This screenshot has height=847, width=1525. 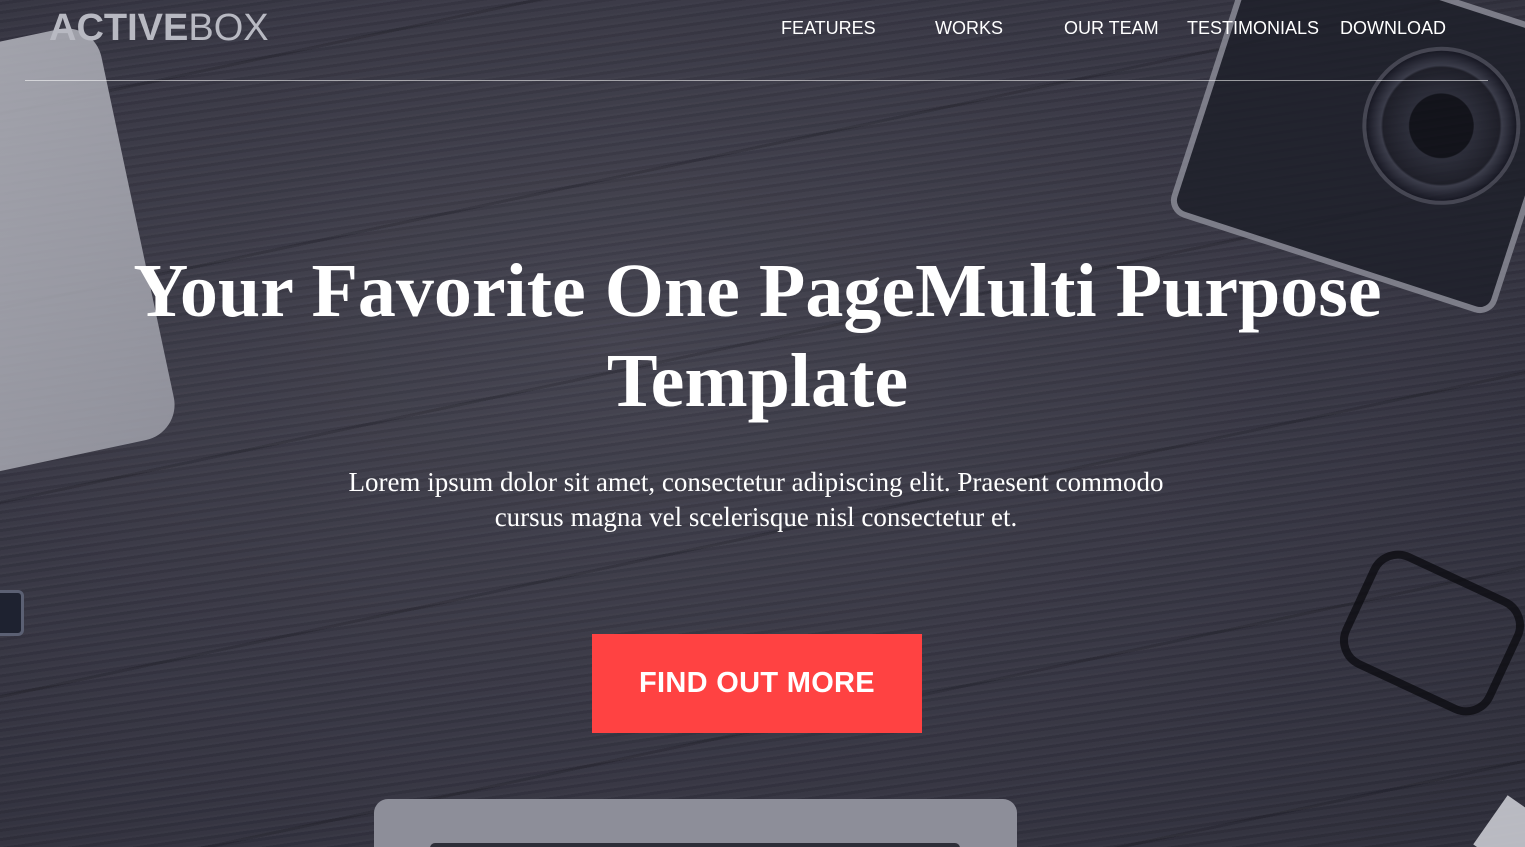 What do you see at coordinates (828, 28) in the screenshot?
I see `nav-link-features: FEATURES` at bounding box center [828, 28].